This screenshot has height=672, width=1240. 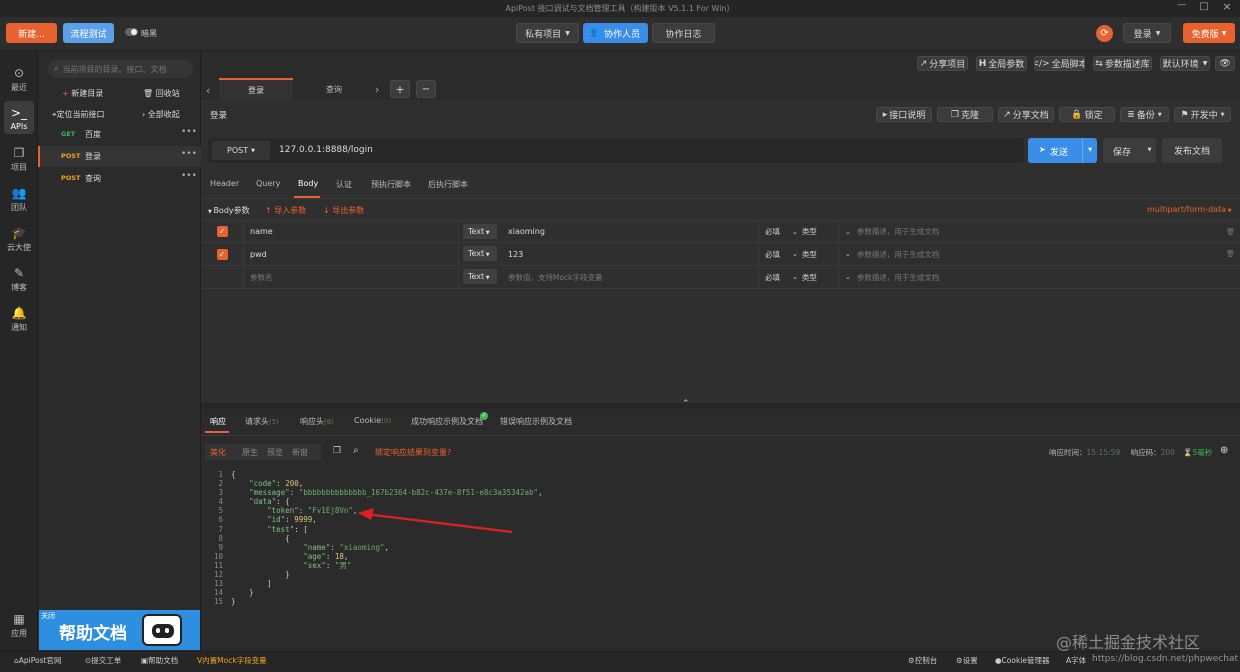 What do you see at coordinates (904, 114) in the screenshot?
I see `doc-button: ▸ 接口说明` at bounding box center [904, 114].